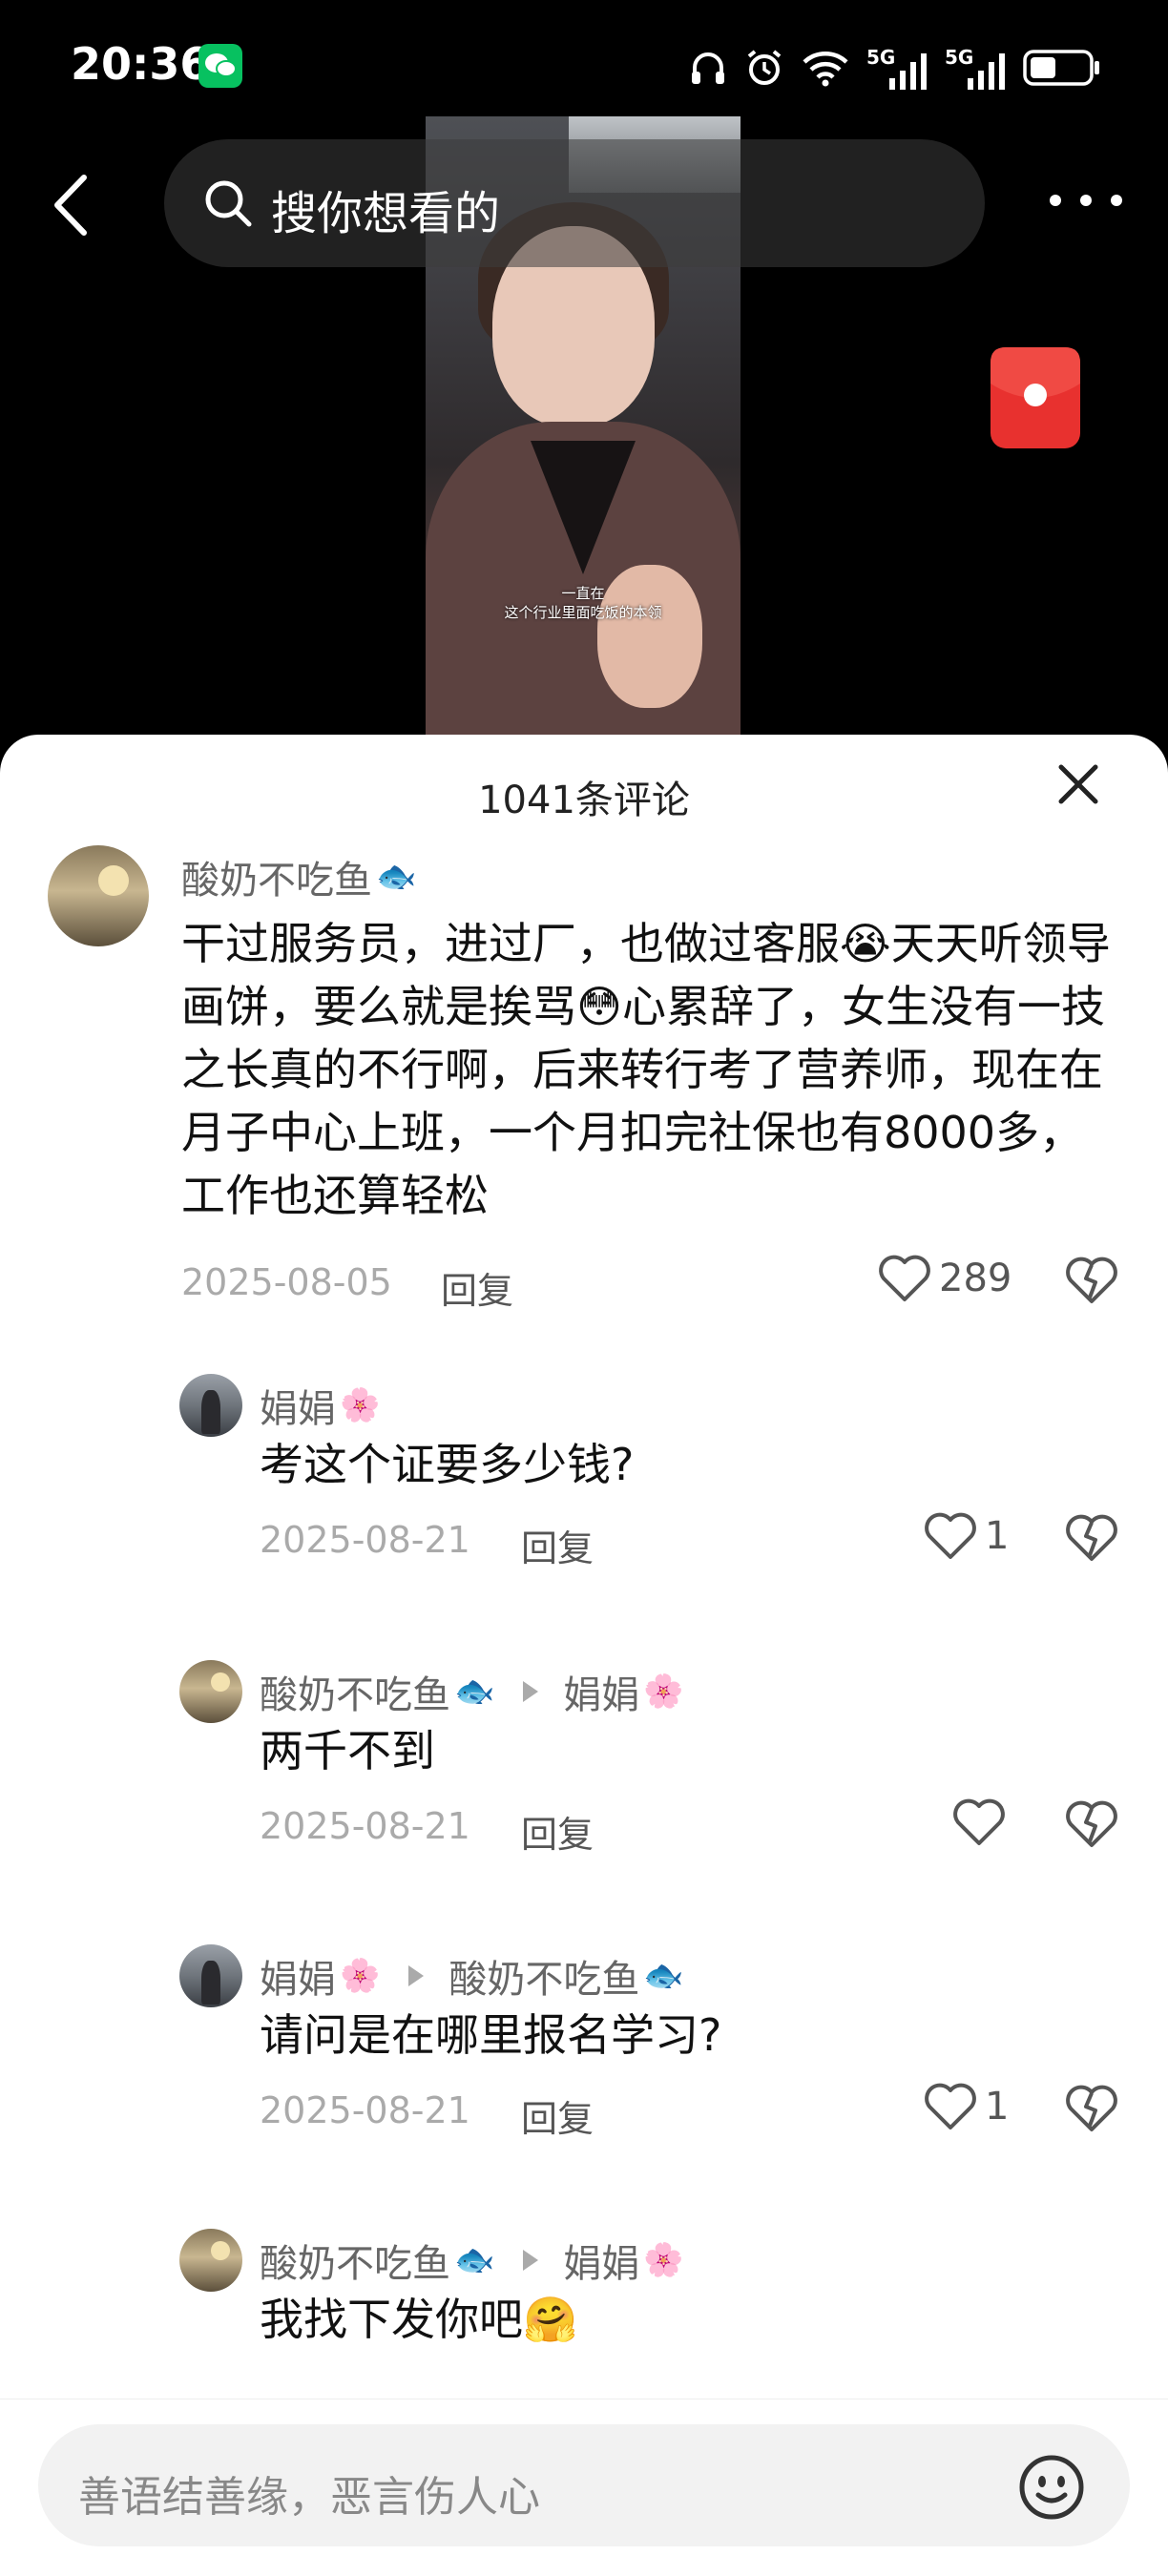 This screenshot has height=2576, width=1168. What do you see at coordinates (584, 1793) in the screenshot?
I see `reply-item: 酸奶不吃鱼 🐟 娟娟 🌸 两千不到 2025-08-21 回复` at bounding box center [584, 1793].